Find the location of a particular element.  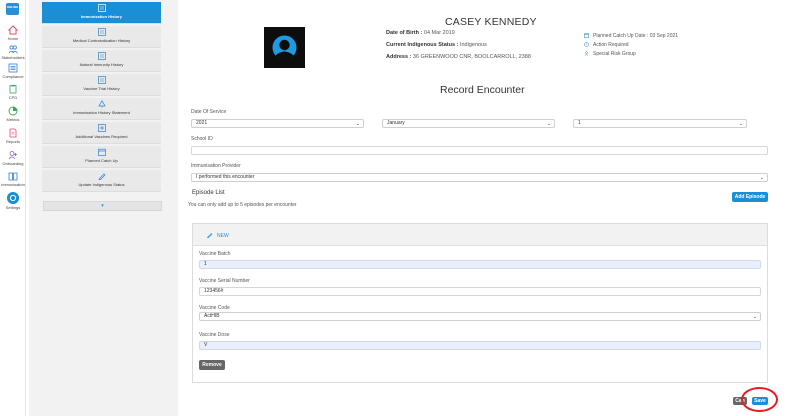

submenu-item-immunisation-history-statement: Immunisation History Statement is located at coordinates (101, 109).